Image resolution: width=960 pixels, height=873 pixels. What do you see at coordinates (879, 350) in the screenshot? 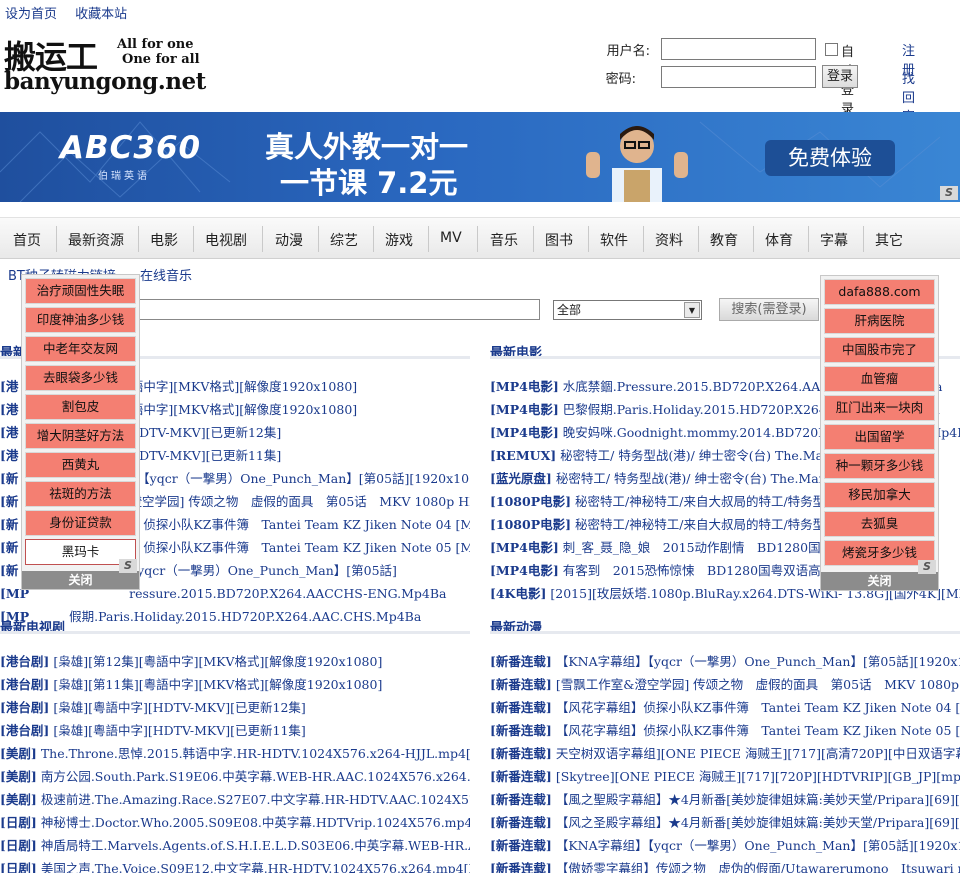
I see `ad-item: 中国股市完了` at bounding box center [879, 350].